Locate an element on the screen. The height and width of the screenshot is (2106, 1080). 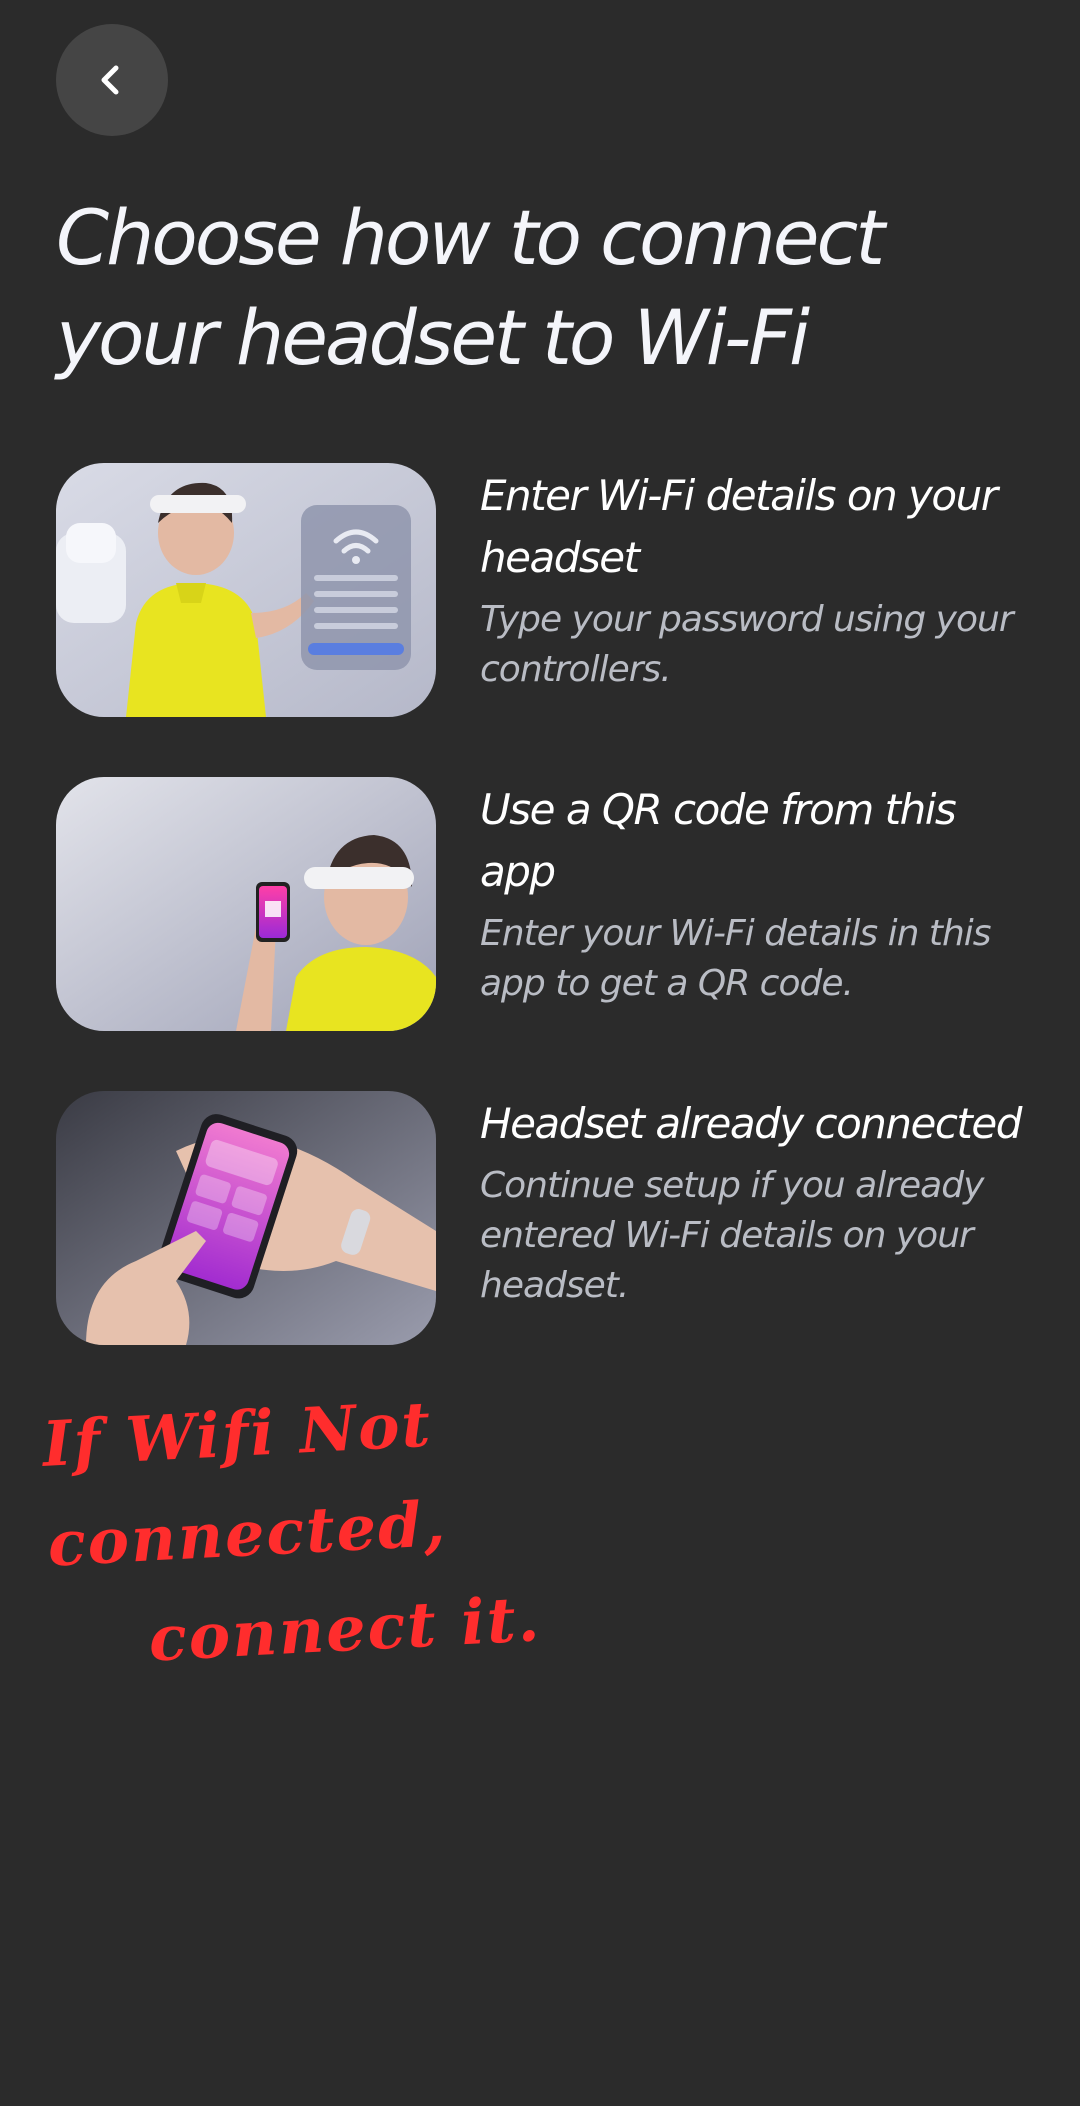
option-image-headset-wifi is located at coordinates (246, 590).